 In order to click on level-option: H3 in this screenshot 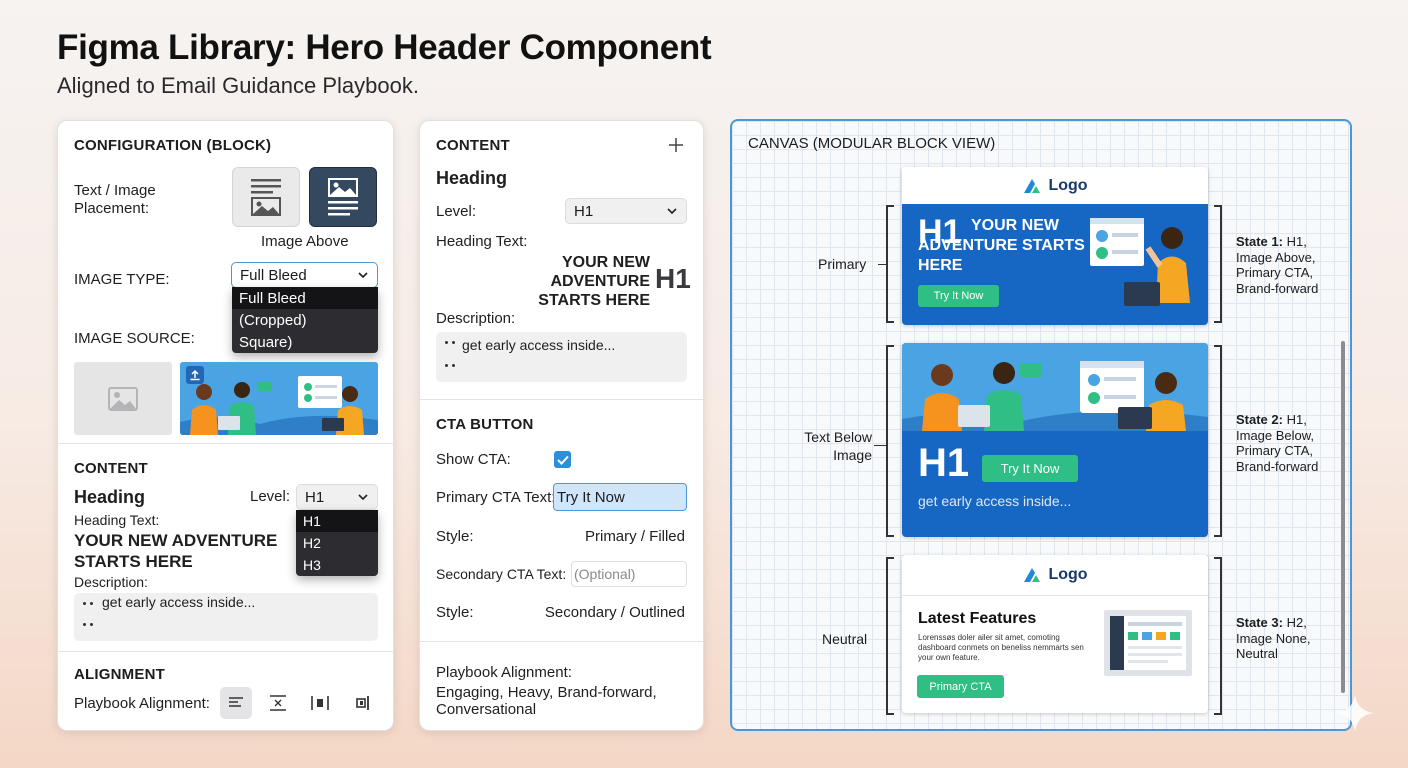, I will do `click(337, 565)`.